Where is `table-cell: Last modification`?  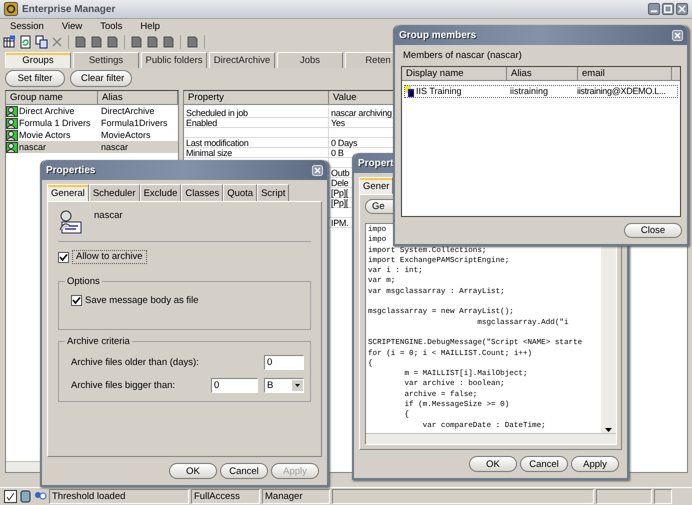 table-cell: Last modification is located at coordinates (217, 143).